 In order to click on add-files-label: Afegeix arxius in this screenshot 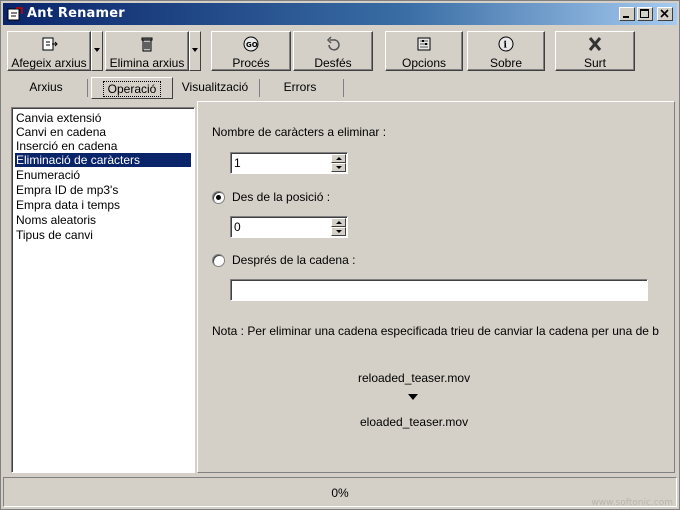, I will do `click(49, 63)`.